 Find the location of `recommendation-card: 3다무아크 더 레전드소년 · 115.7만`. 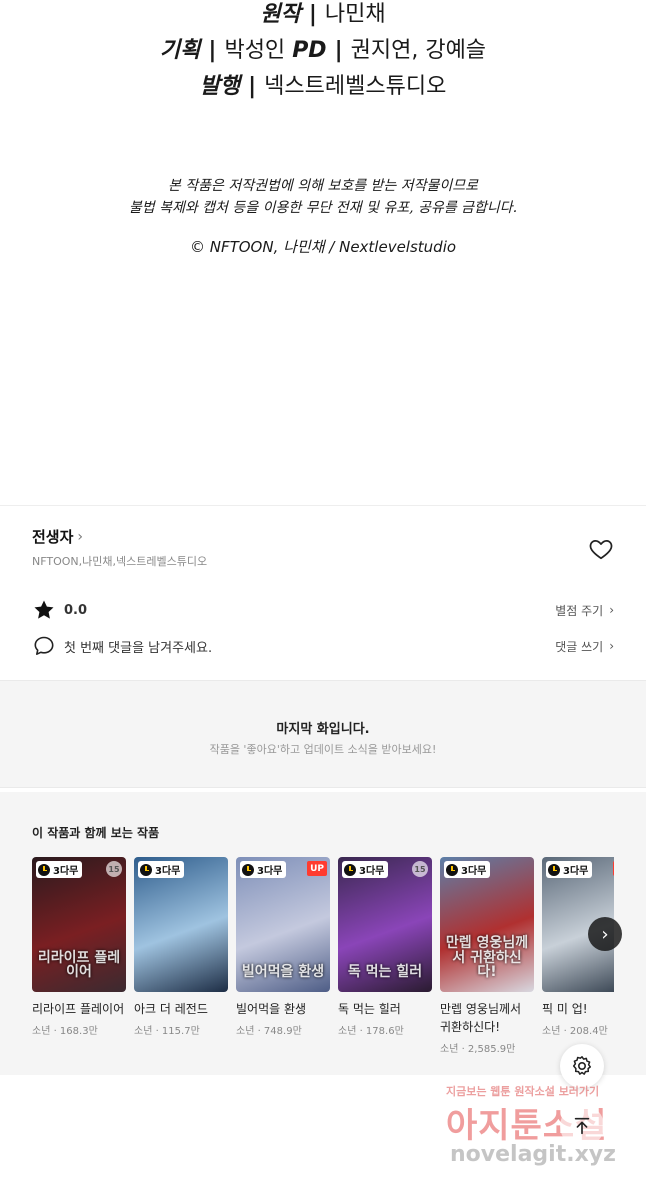

recommendation-card: 3다무아크 더 레전드소년 · 115.7만 is located at coordinates (181, 947).